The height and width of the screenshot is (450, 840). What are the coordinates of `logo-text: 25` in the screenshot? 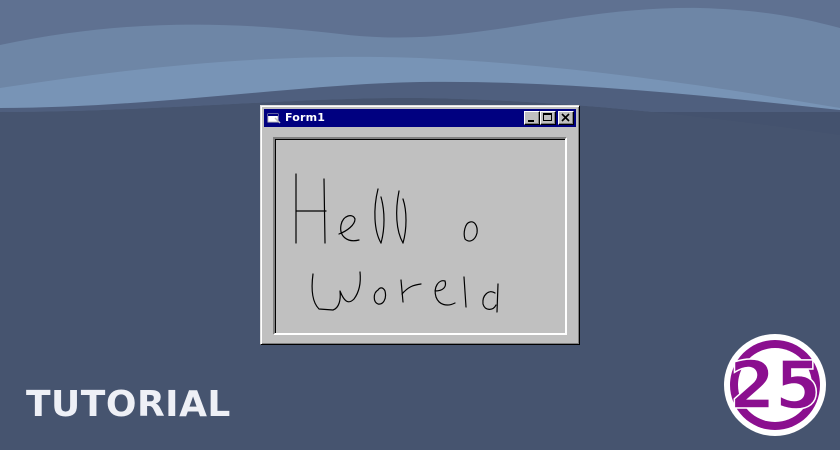 It's located at (775, 385).